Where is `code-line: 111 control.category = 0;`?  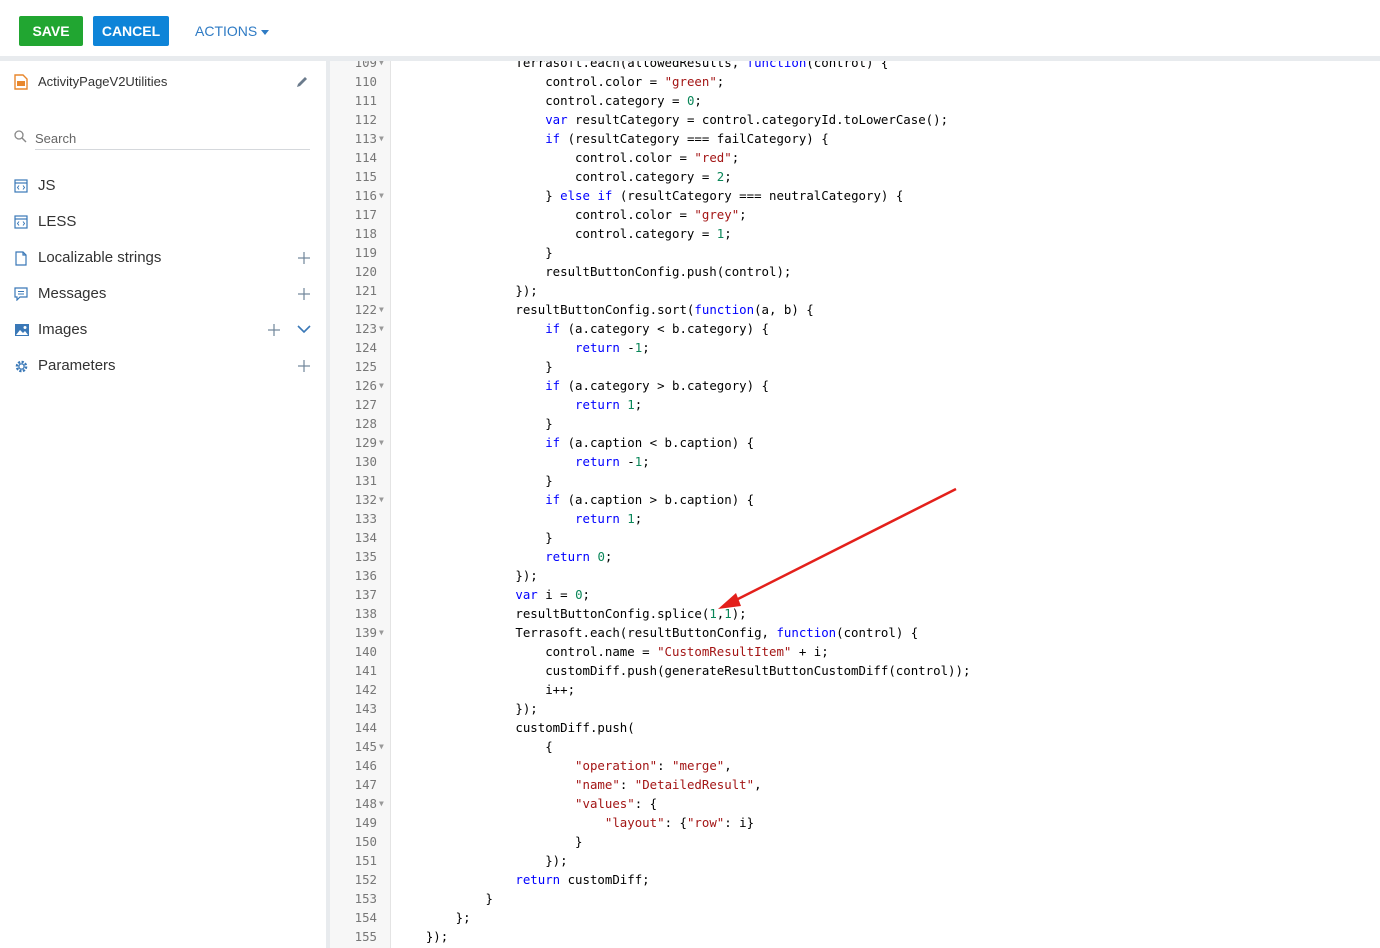
code-line: 111 control.category = 0; is located at coordinates (855, 100).